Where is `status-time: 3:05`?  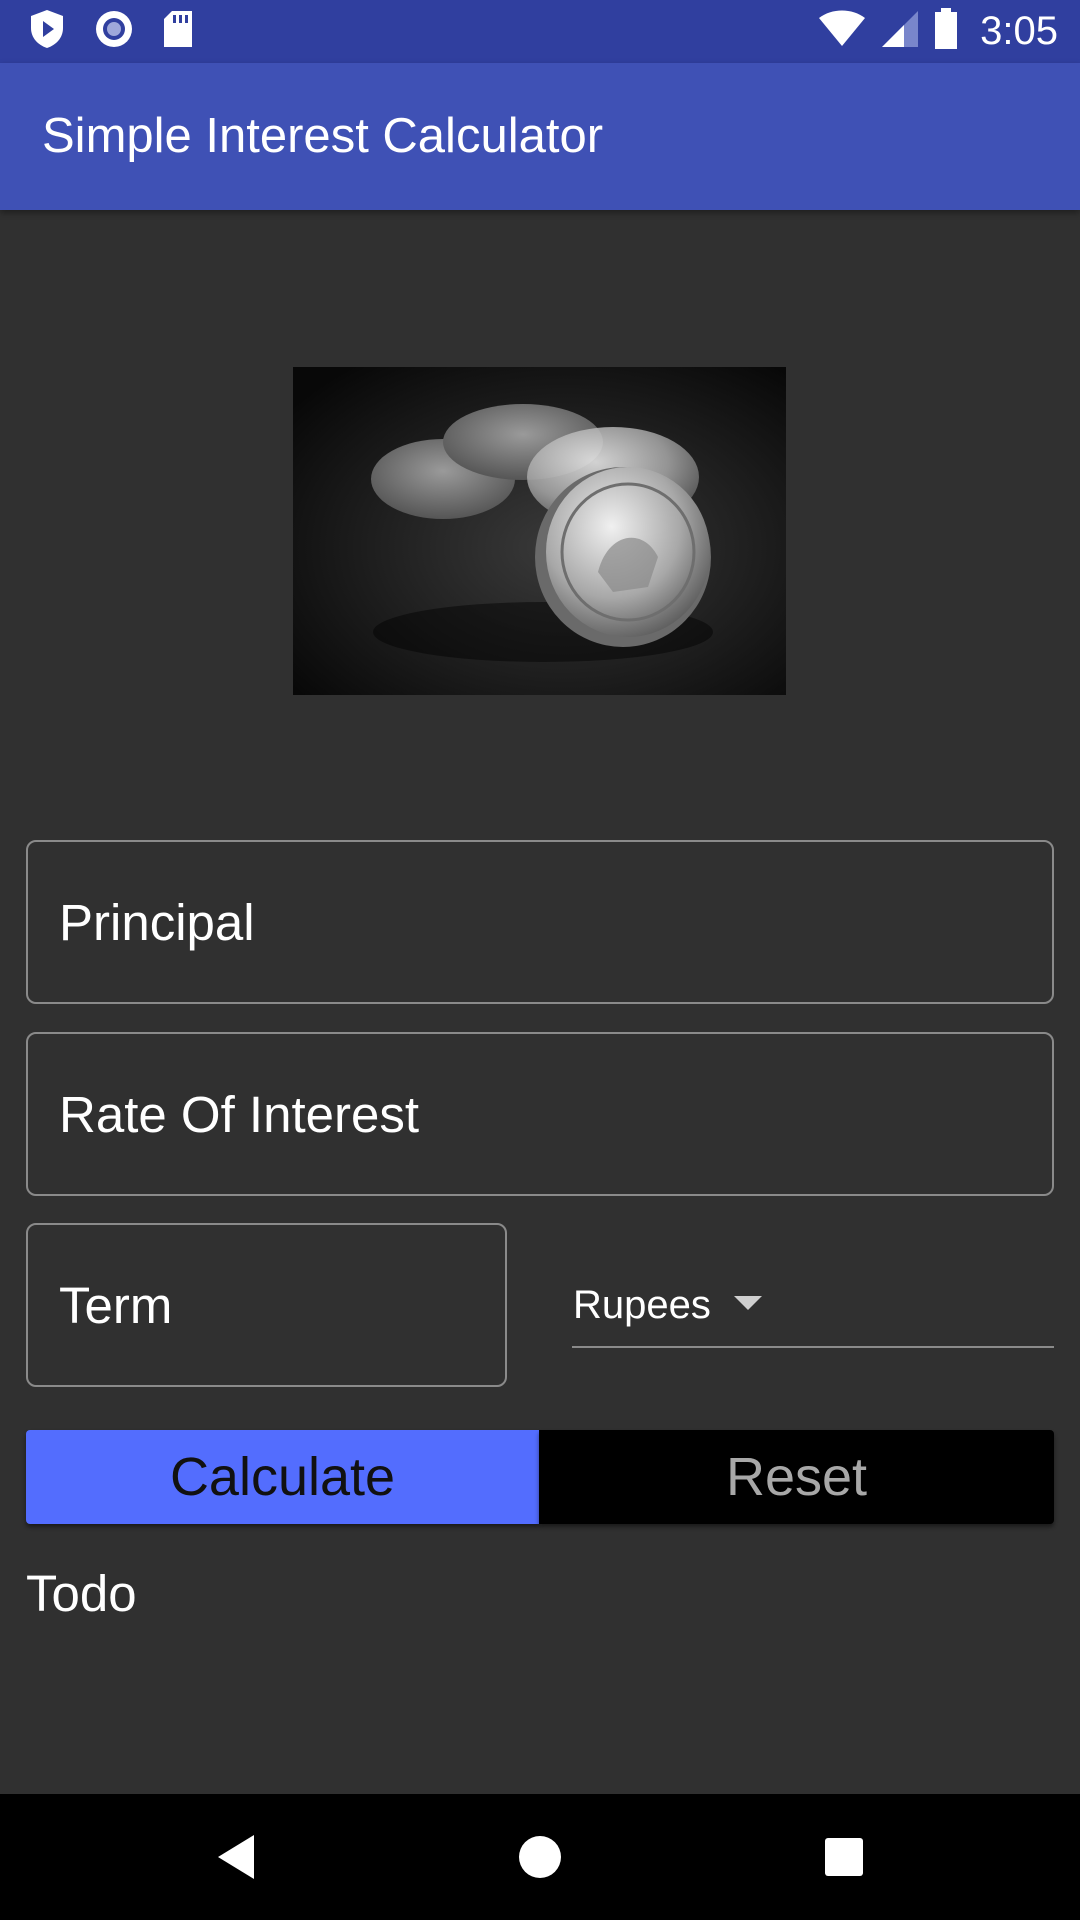 status-time: 3:05 is located at coordinates (1019, 31).